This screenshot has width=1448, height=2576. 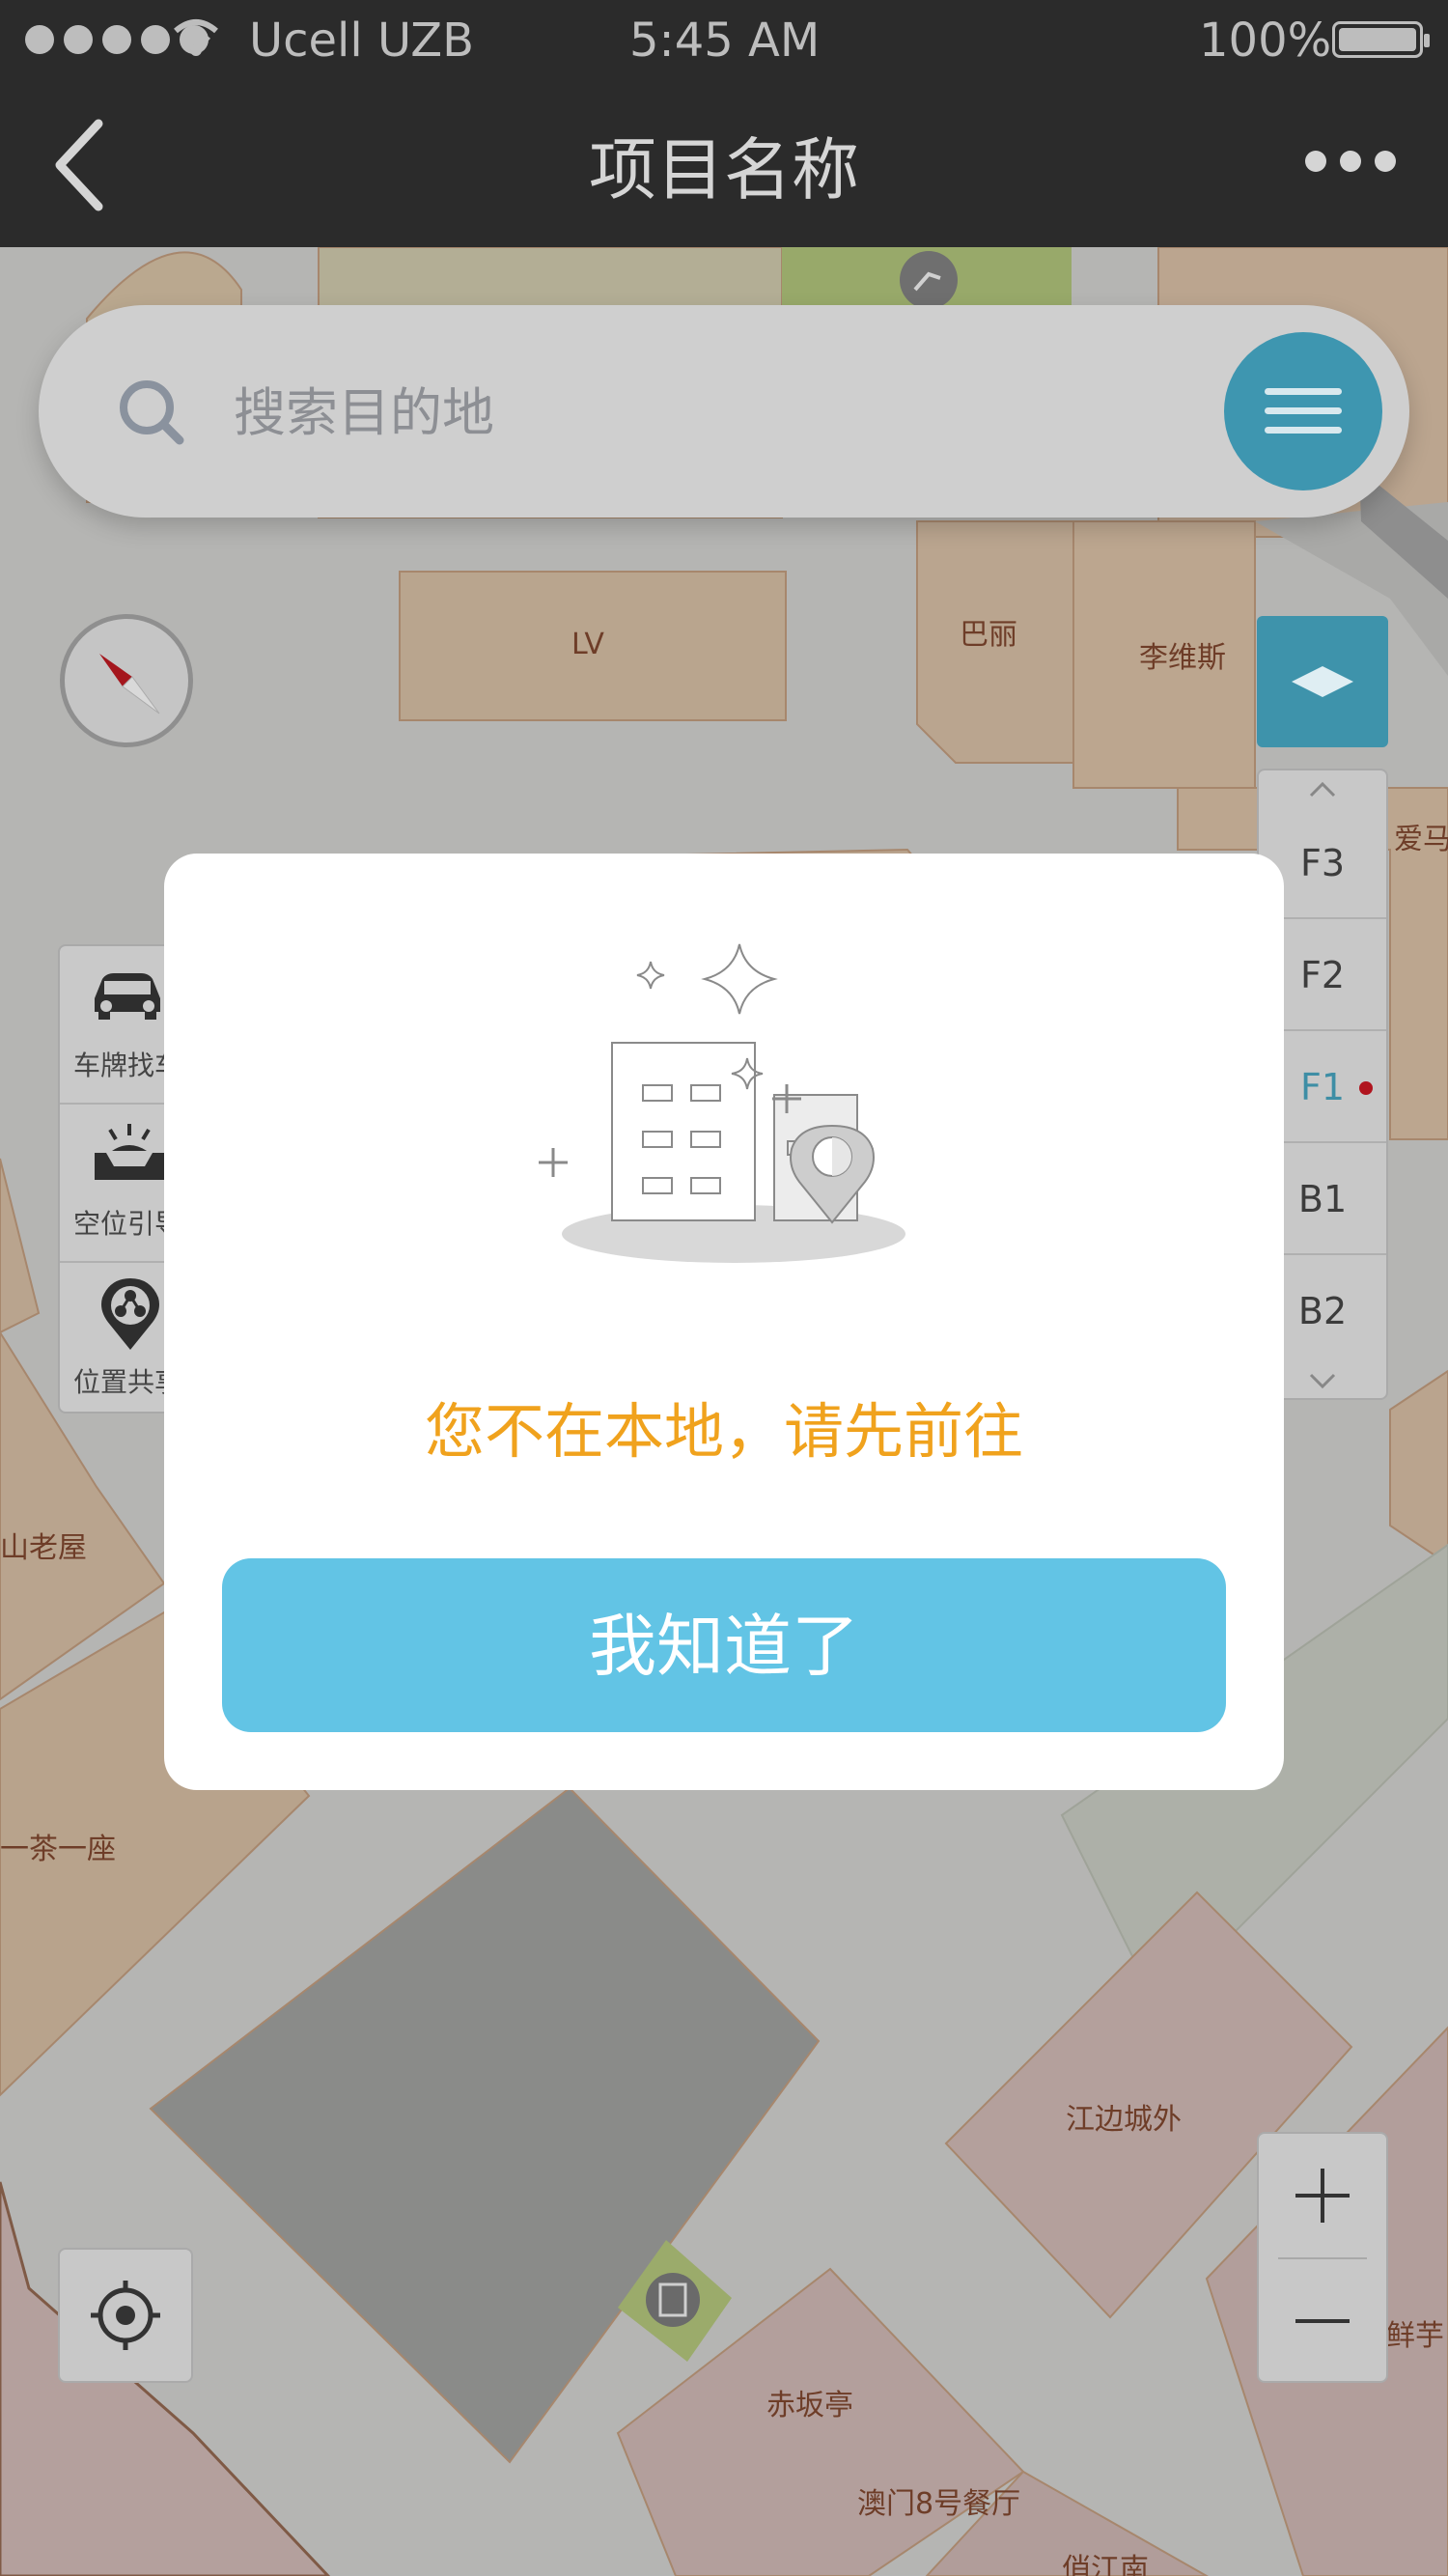 I want to click on map-label-xianyu: 鲜芋, so click(x=1415, y=2332).